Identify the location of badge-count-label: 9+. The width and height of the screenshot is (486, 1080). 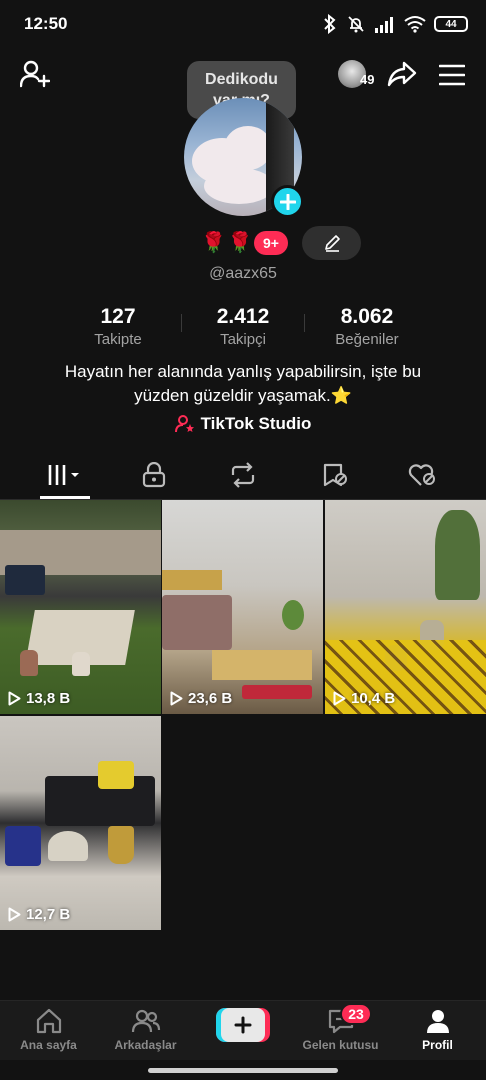
(271, 243).